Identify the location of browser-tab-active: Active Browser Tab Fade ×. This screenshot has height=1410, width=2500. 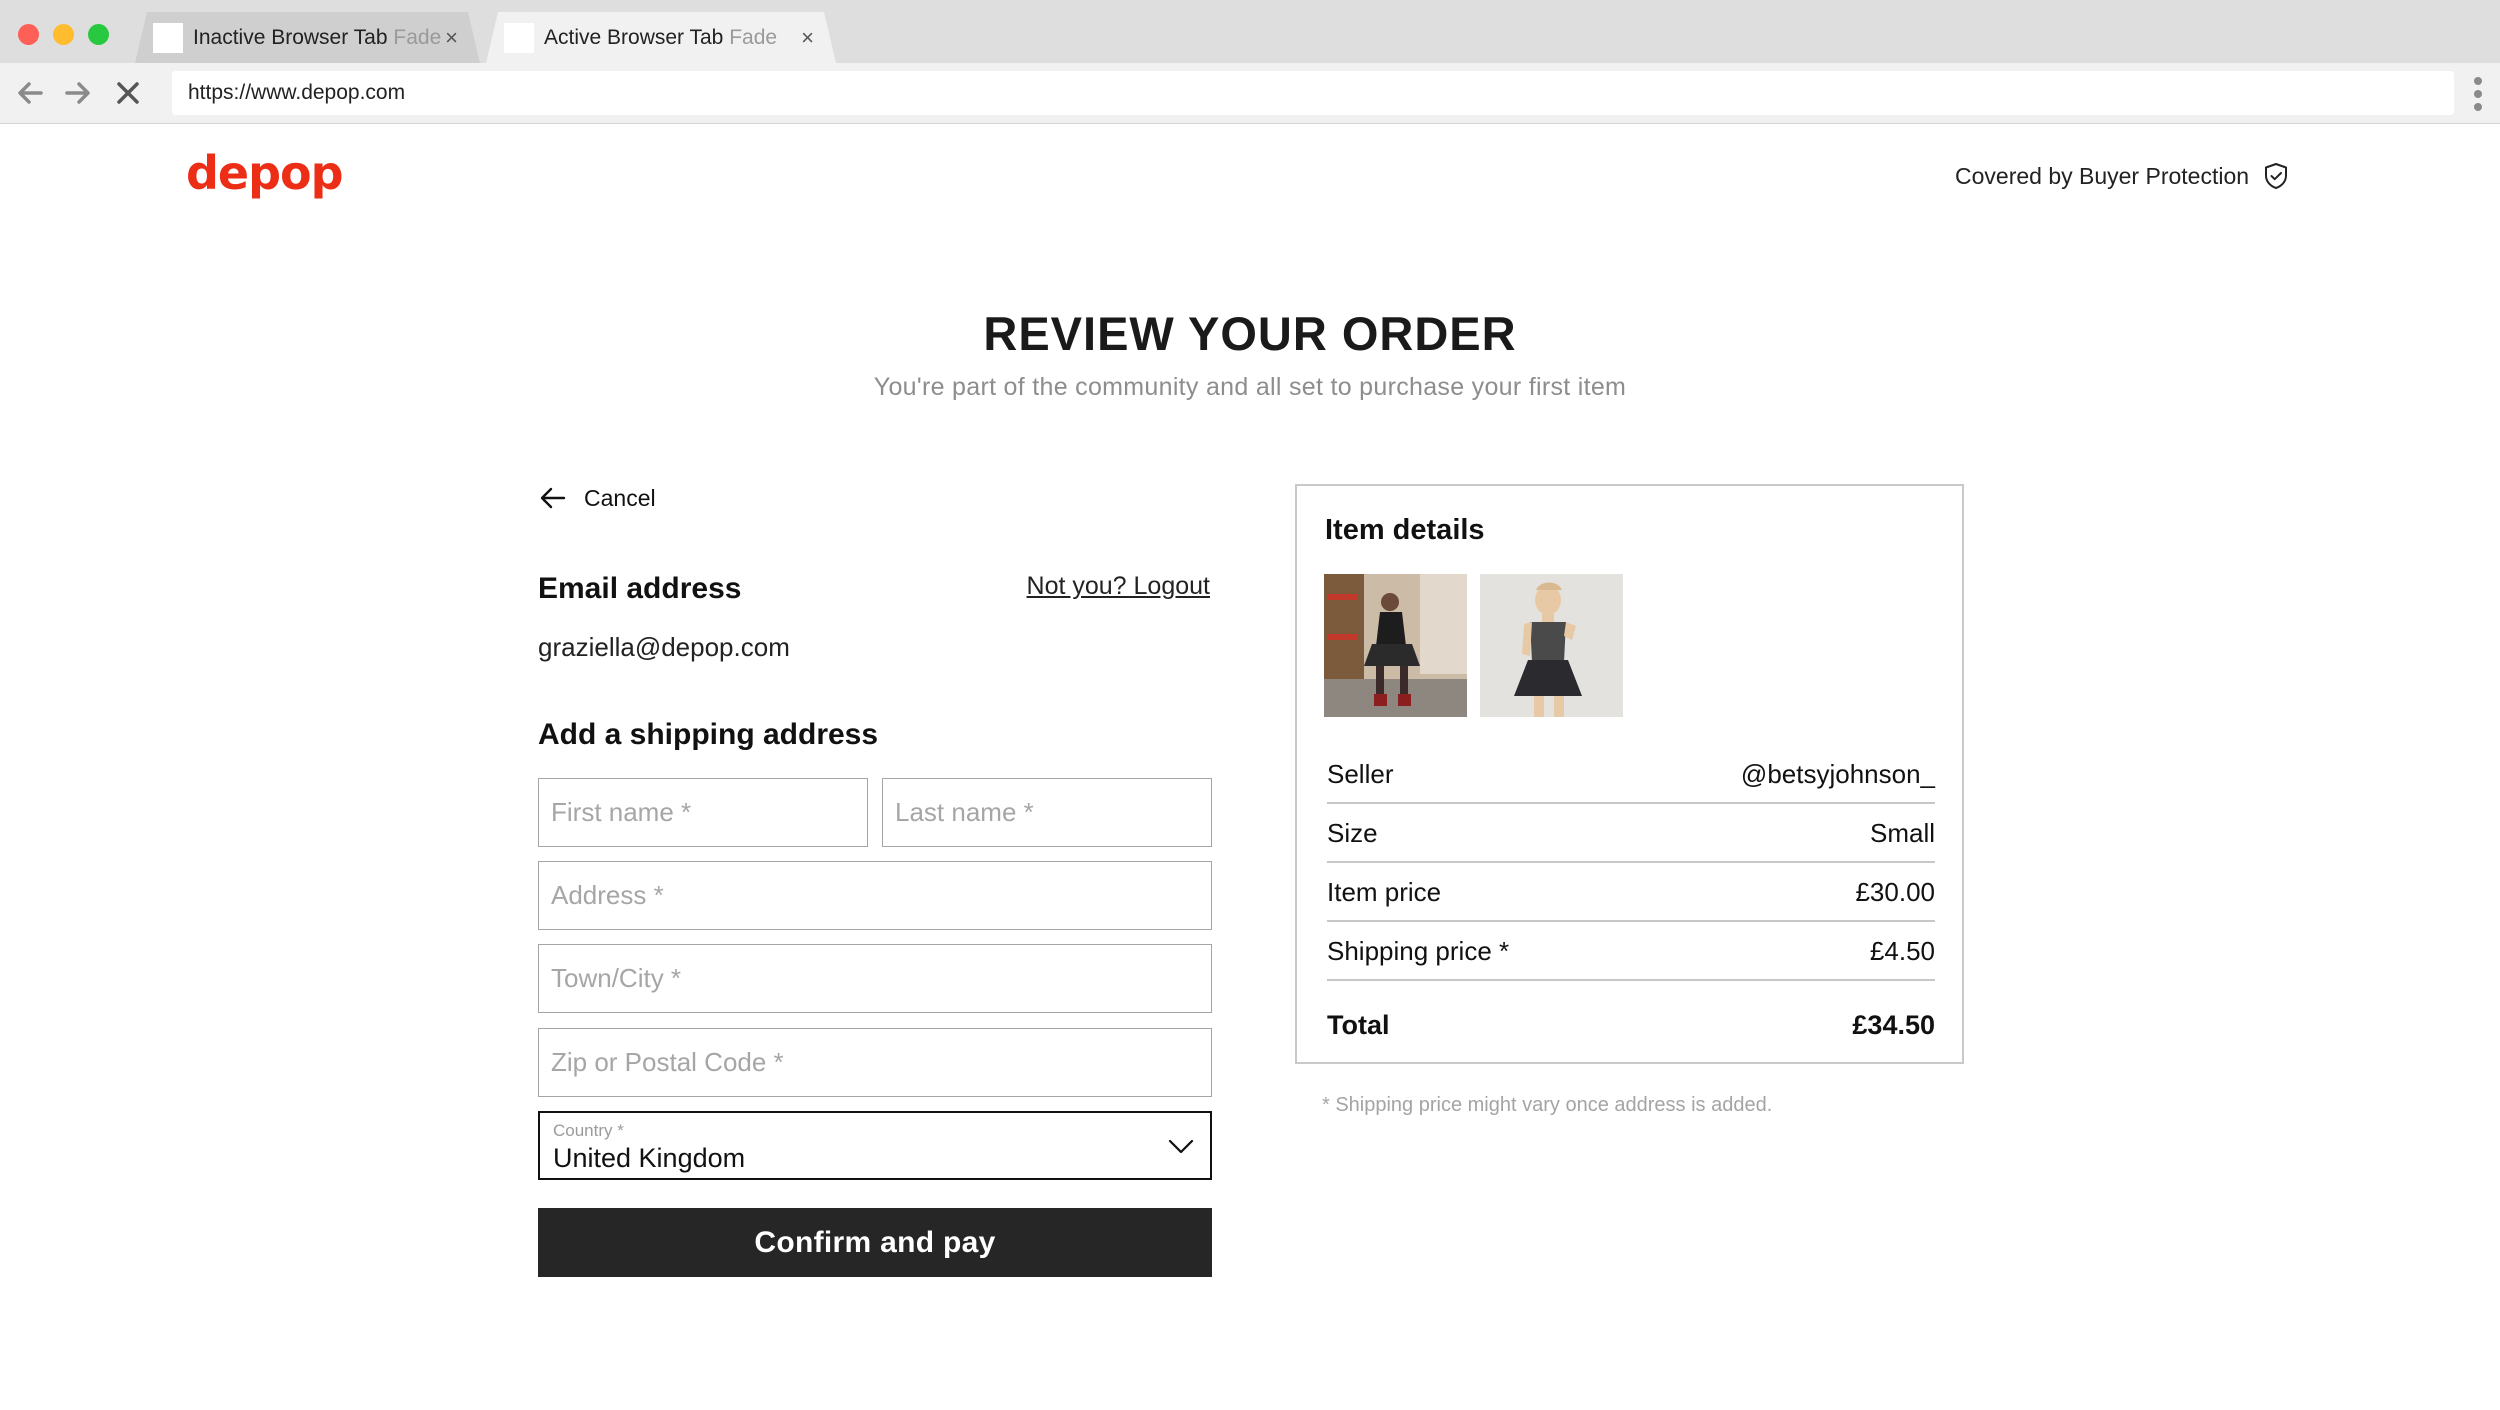
(661, 37).